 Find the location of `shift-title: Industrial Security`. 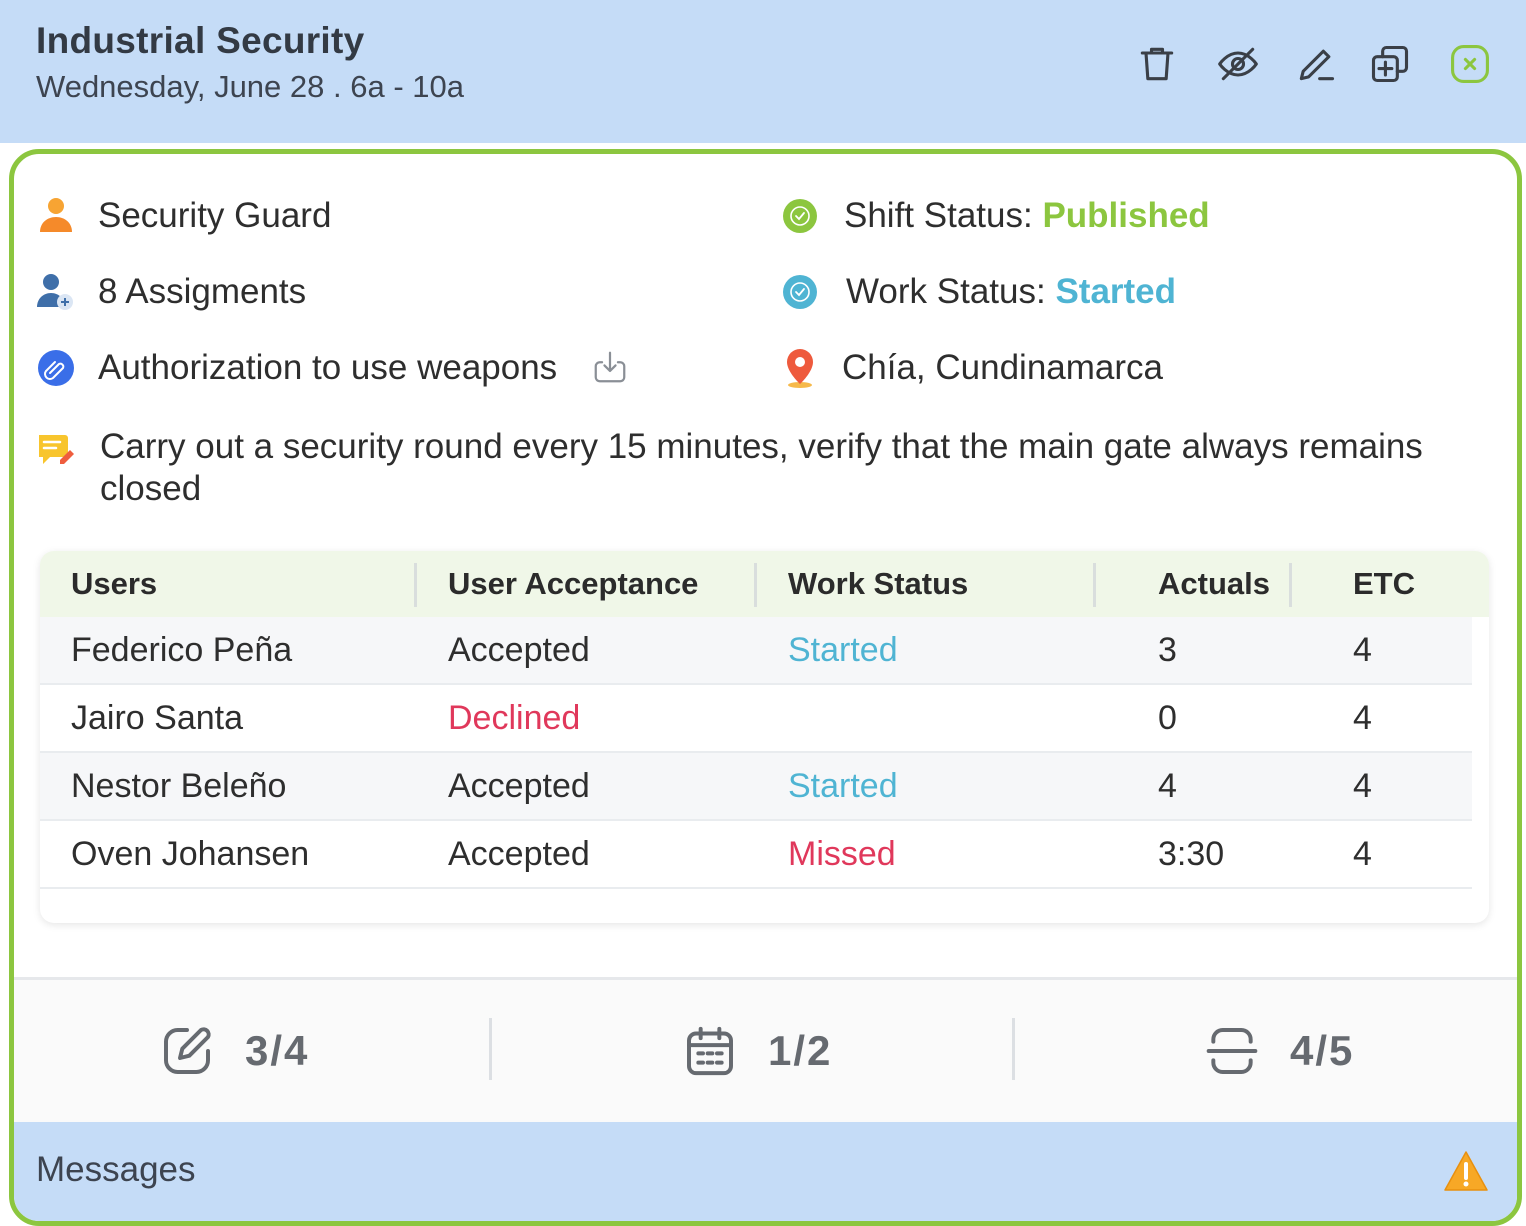

shift-title: Industrial Security is located at coordinates (200, 40).